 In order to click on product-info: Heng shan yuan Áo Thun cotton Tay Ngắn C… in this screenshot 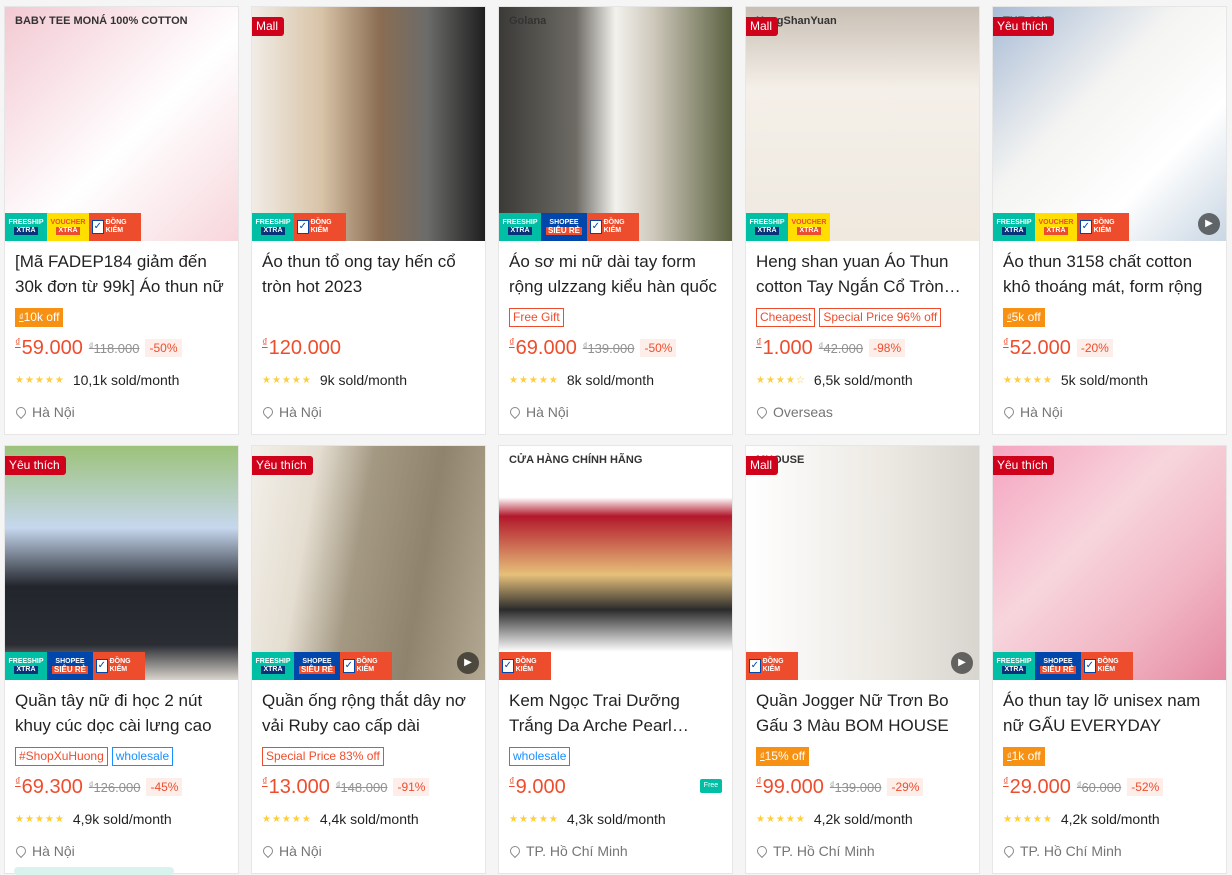, I will do `click(862, 334)`.